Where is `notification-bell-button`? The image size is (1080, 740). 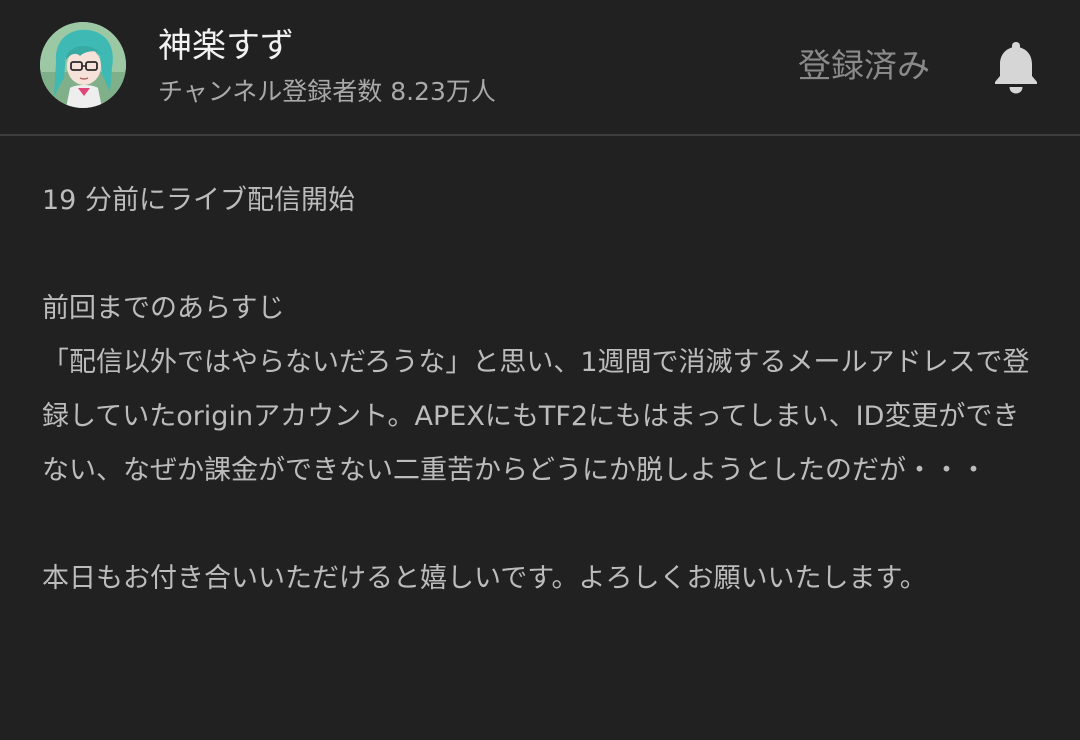
notification-bell-button is located at coordinates (1016, 66).